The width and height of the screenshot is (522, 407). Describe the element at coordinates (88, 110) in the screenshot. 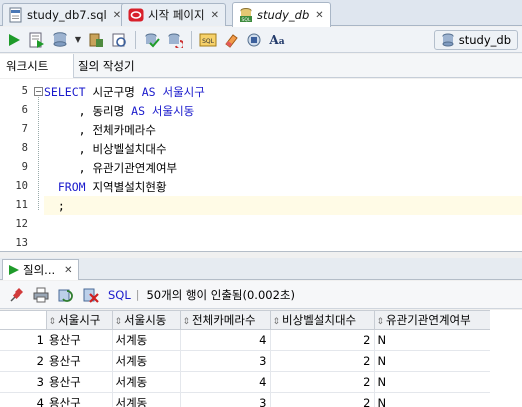

I see `sql-text: , 동리명` at that location.